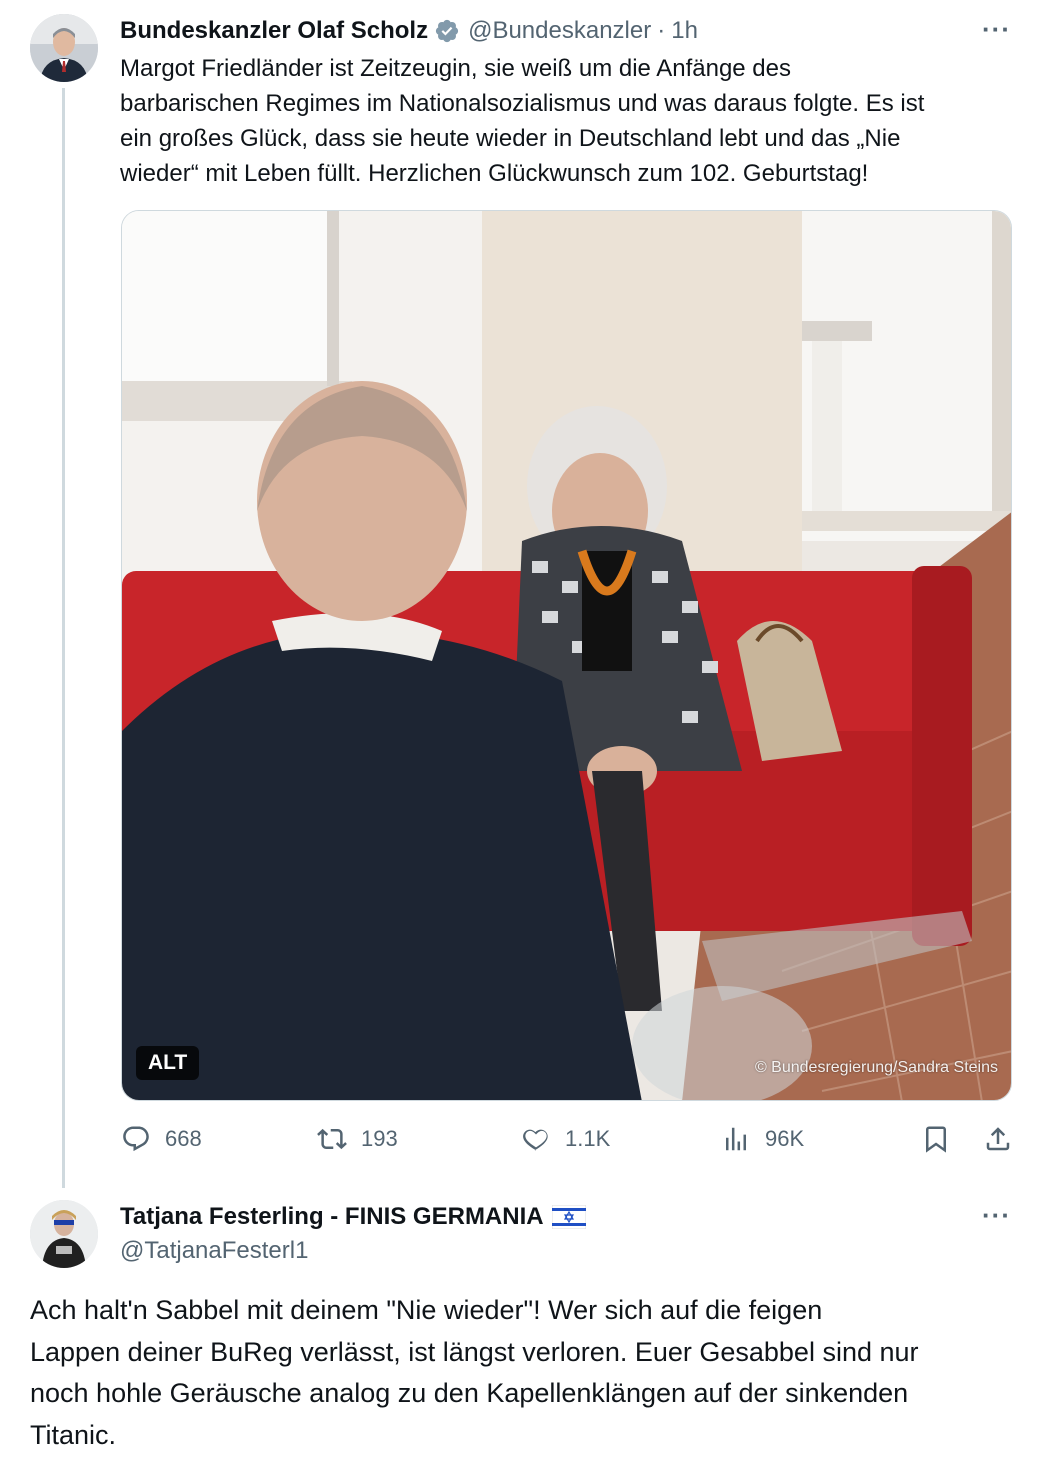  I want to click on retweet-count: 193, so click(379, 1138).